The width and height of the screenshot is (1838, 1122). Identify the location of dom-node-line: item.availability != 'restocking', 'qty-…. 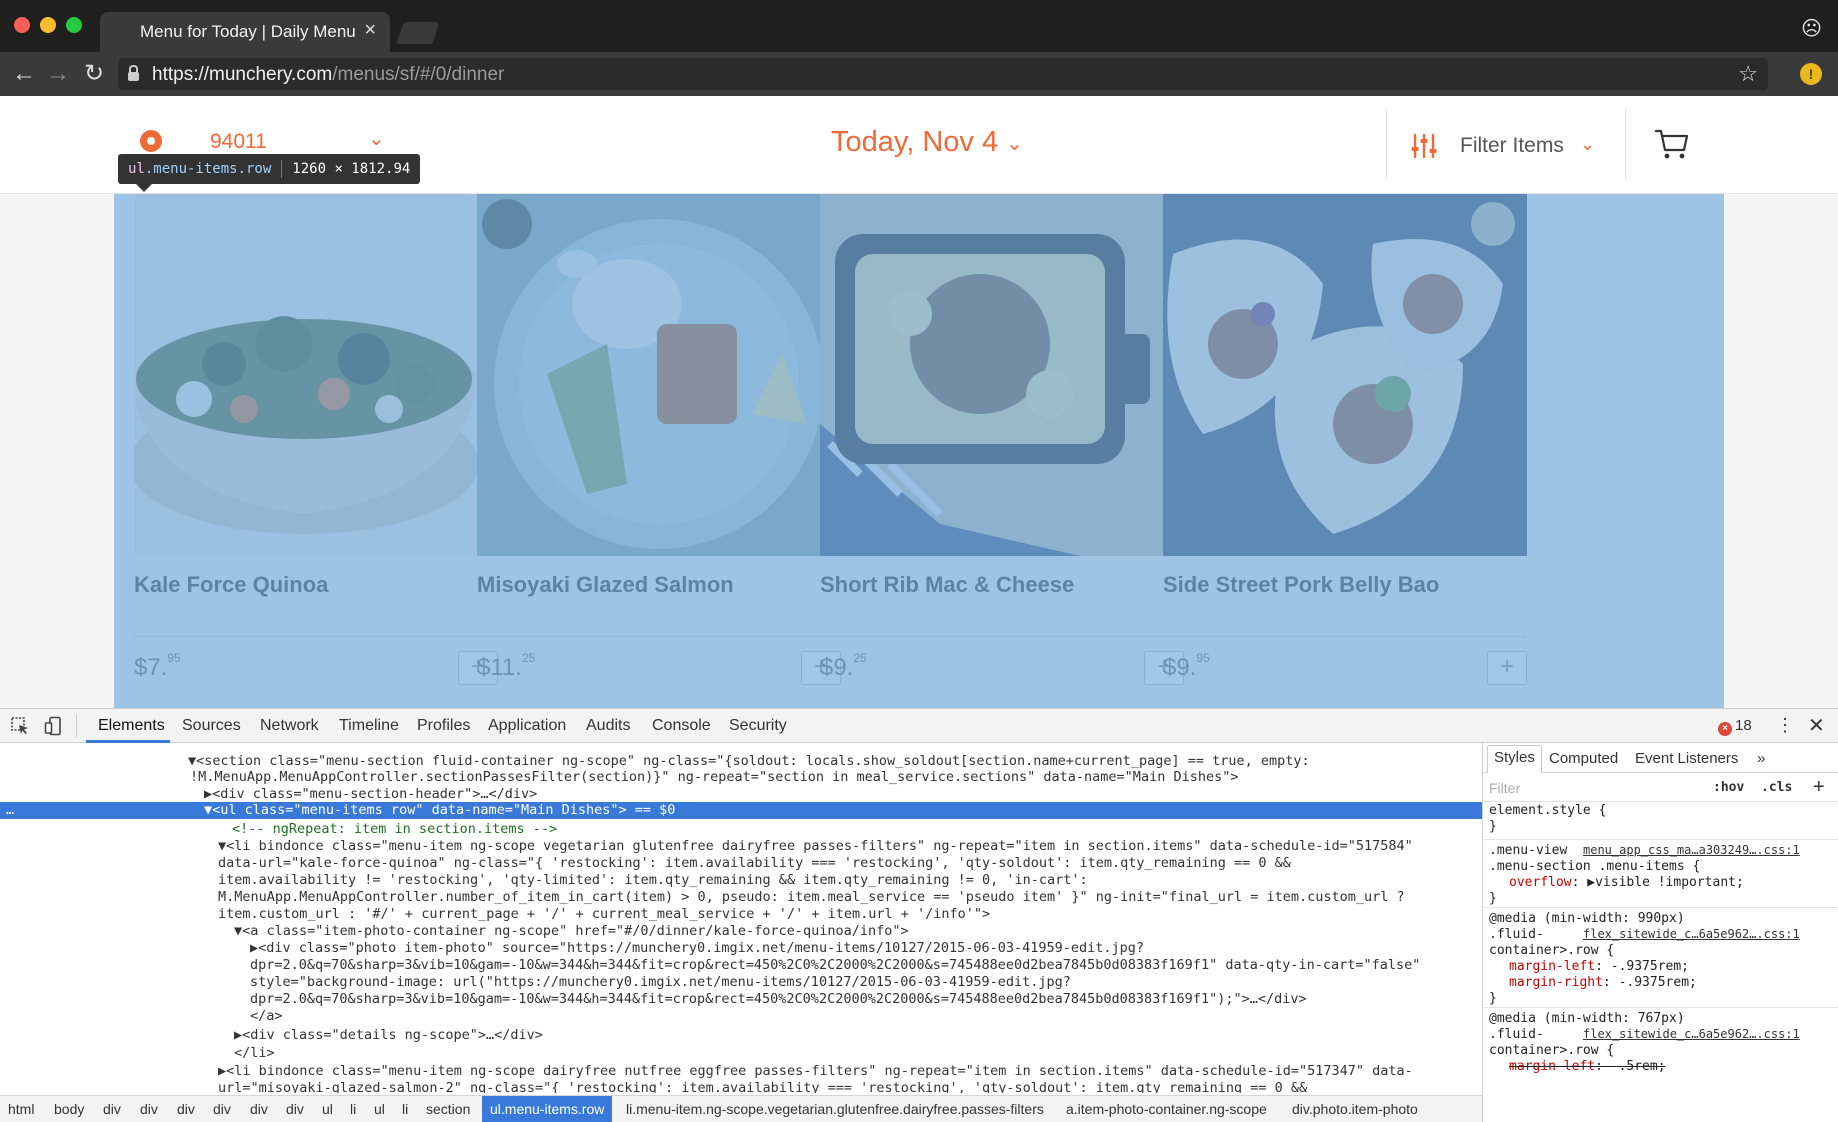
(653, 880).